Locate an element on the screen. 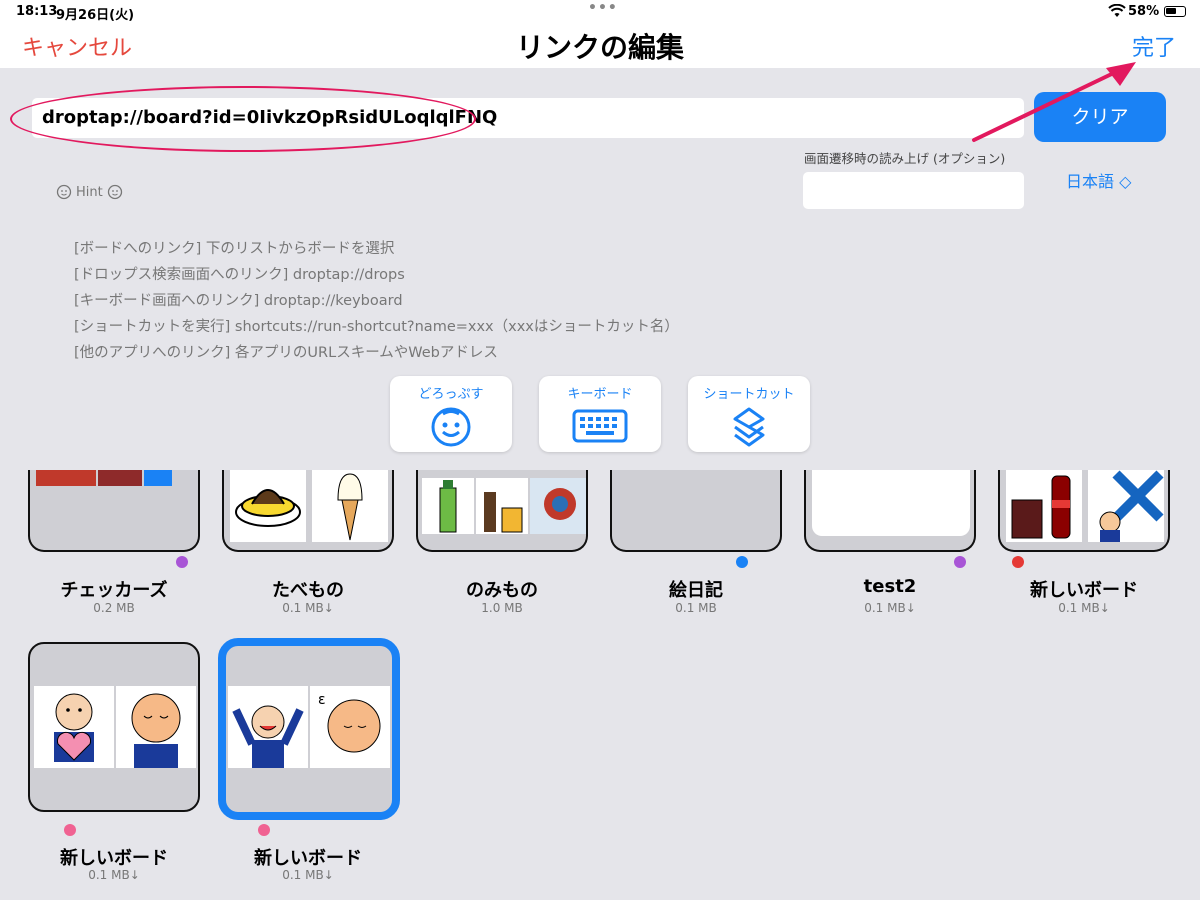  board-name: チェッカーズ is located at coordinates (114, 590).